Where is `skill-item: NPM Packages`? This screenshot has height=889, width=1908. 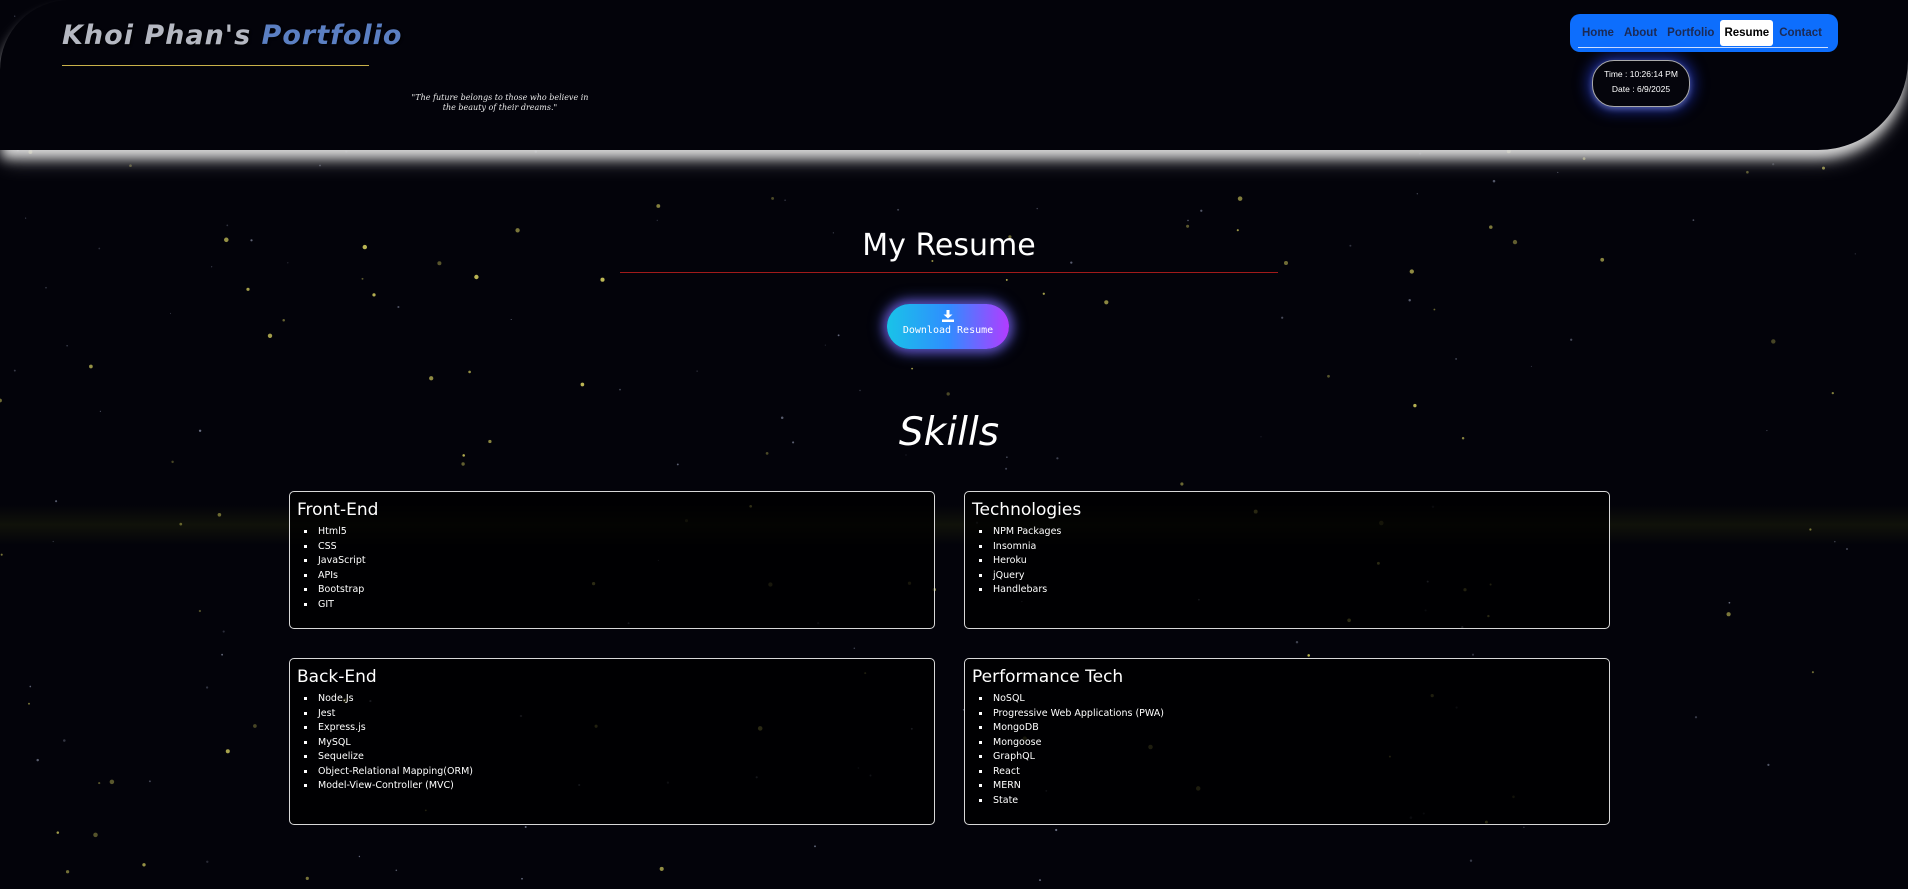
skill-item: NPM Packages is located at coordinates (1026, 532).